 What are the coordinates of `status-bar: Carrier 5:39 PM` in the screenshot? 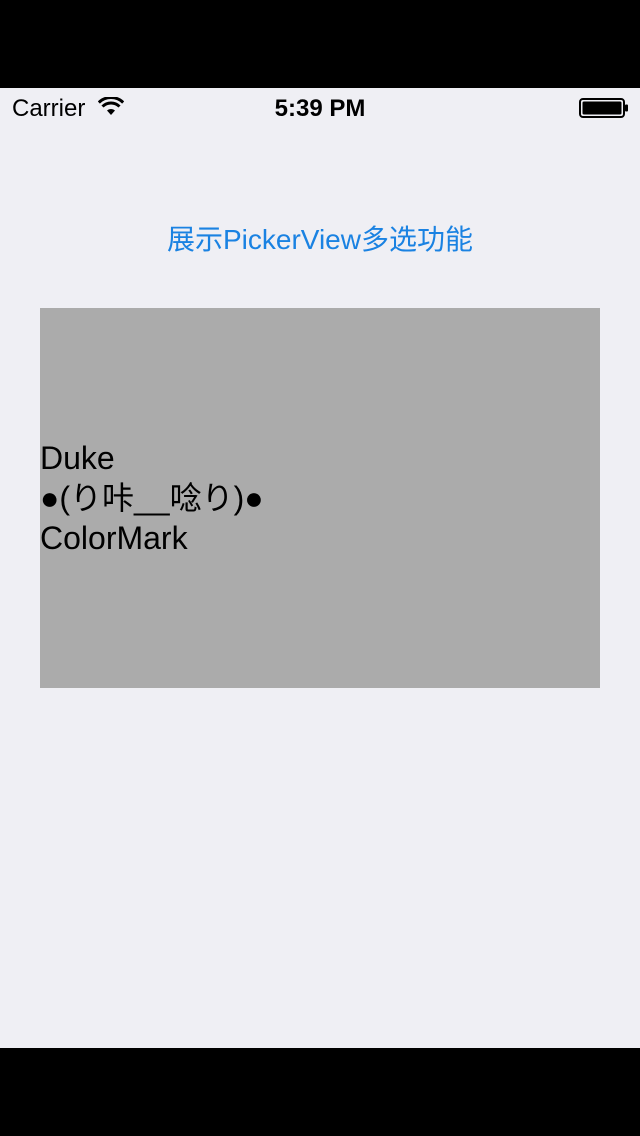 It's located at (320, 108).